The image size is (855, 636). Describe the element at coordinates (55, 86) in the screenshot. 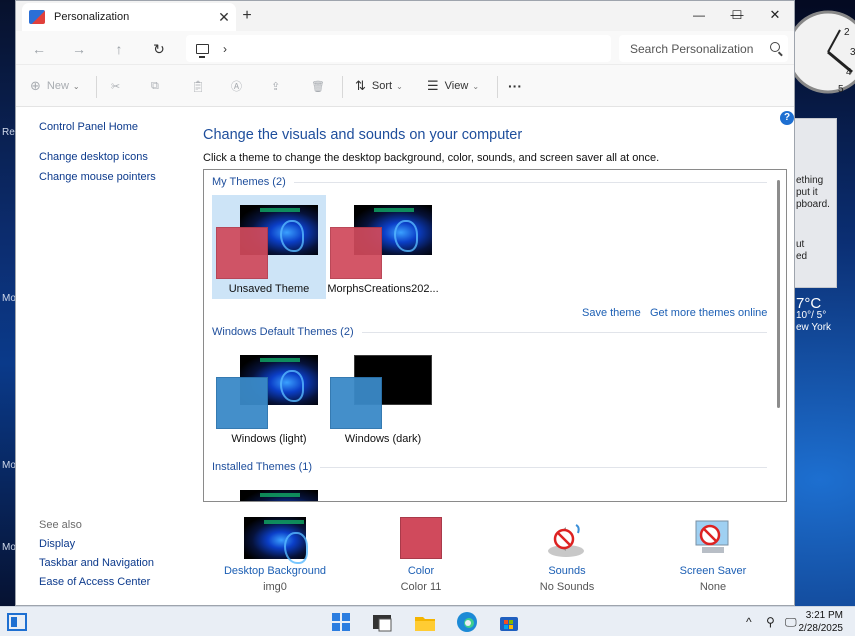

I see `new-button: ⊕ New ⌄` at that location.